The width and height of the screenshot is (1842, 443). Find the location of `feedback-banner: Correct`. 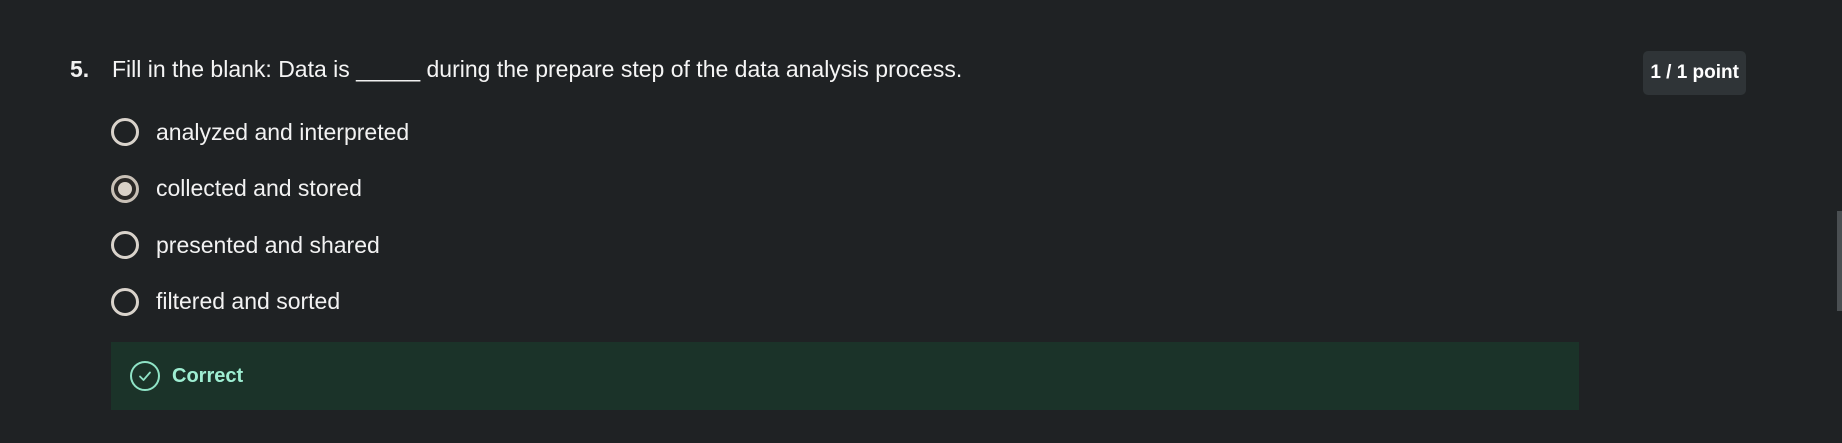

feedback-banner: Correct is located at coordinates (845, 376).